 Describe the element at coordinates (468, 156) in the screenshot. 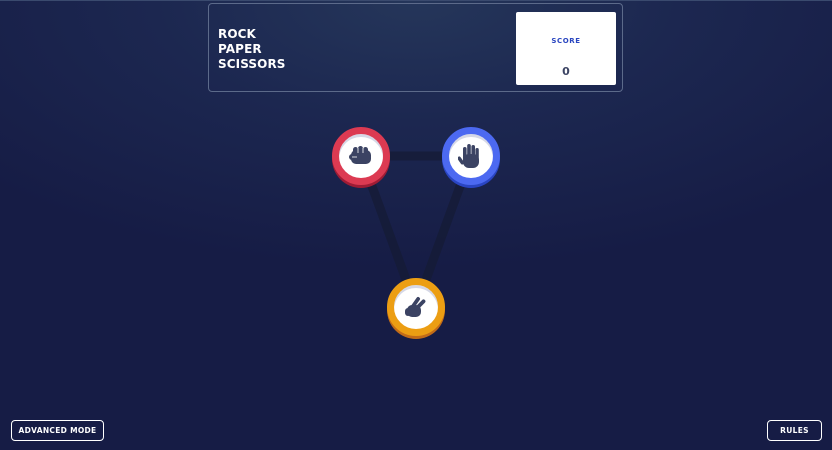

I see `open-hand-icon` at that location.